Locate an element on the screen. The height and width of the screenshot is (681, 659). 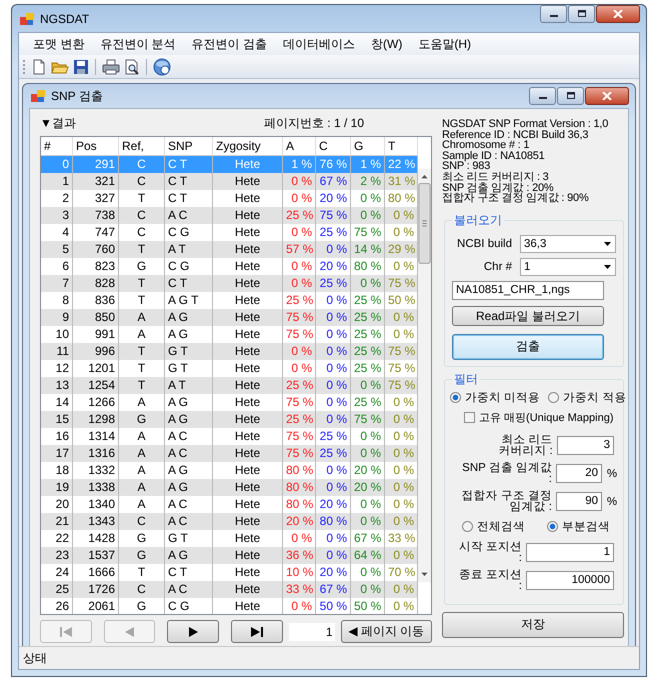
printer-icon is located at coordinates (111, 66).